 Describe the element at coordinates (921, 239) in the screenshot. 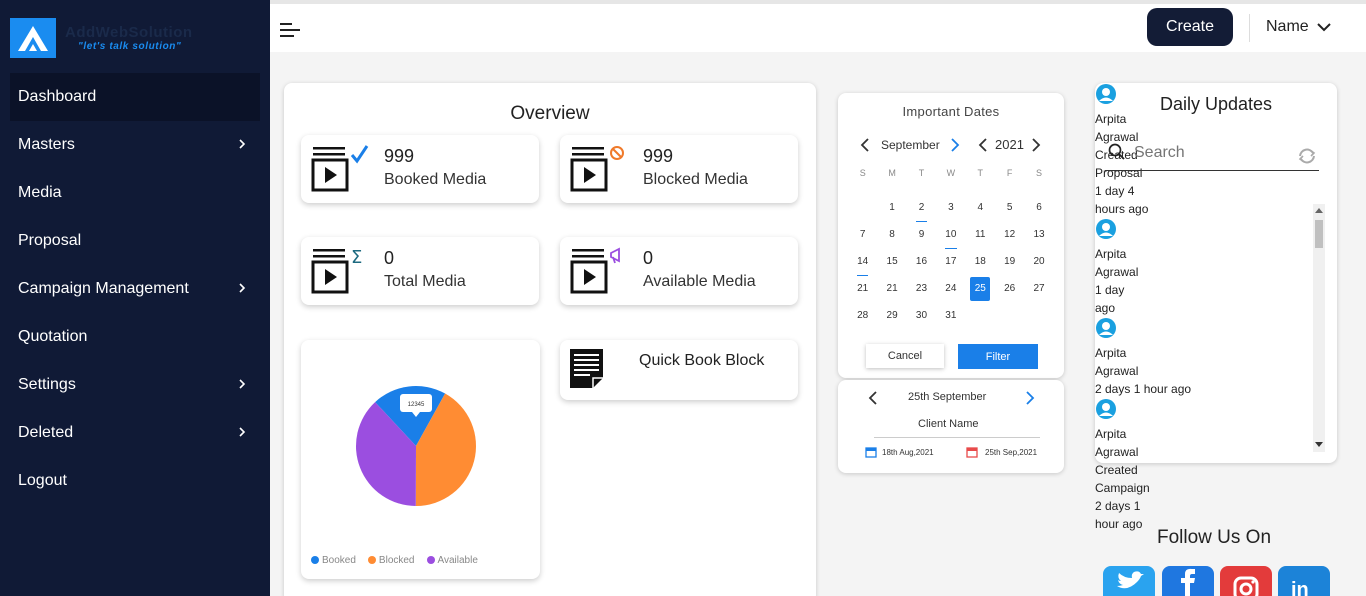

I see `calendar-day: 9` at that location.